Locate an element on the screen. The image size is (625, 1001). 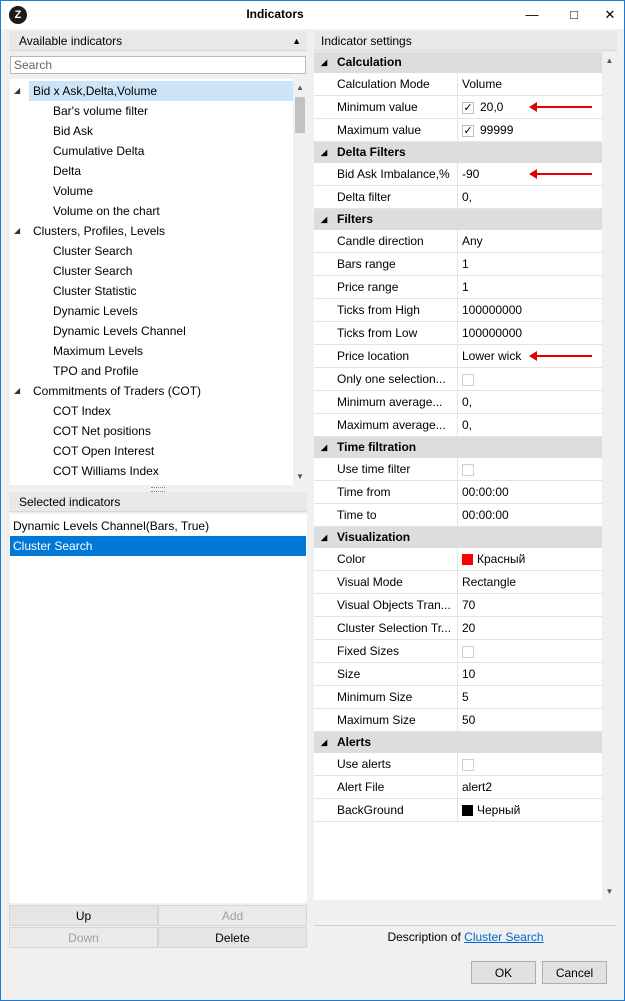
cancel-button: Cancel is located at coordinates (574, 972).